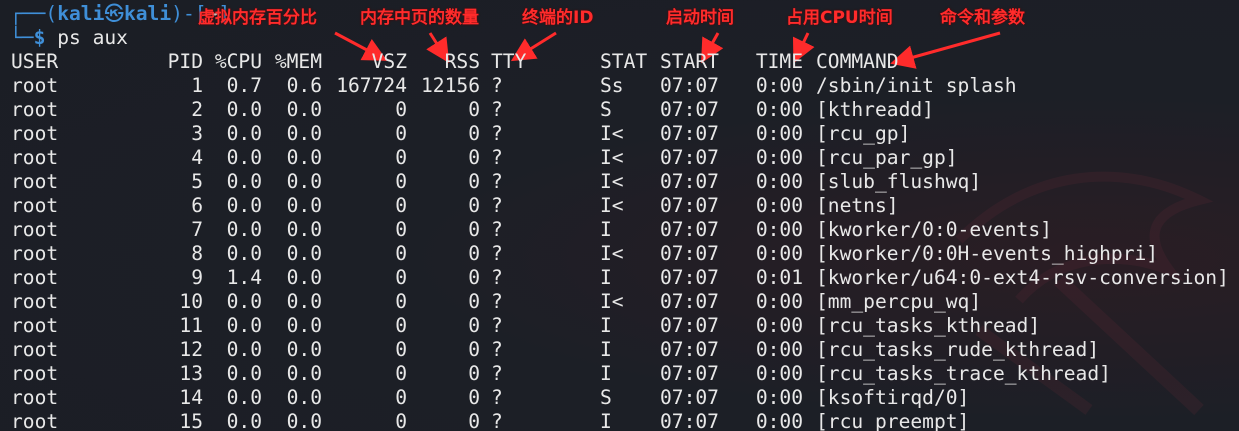  I want to click on cell-pid: 1, so click(197, 85).